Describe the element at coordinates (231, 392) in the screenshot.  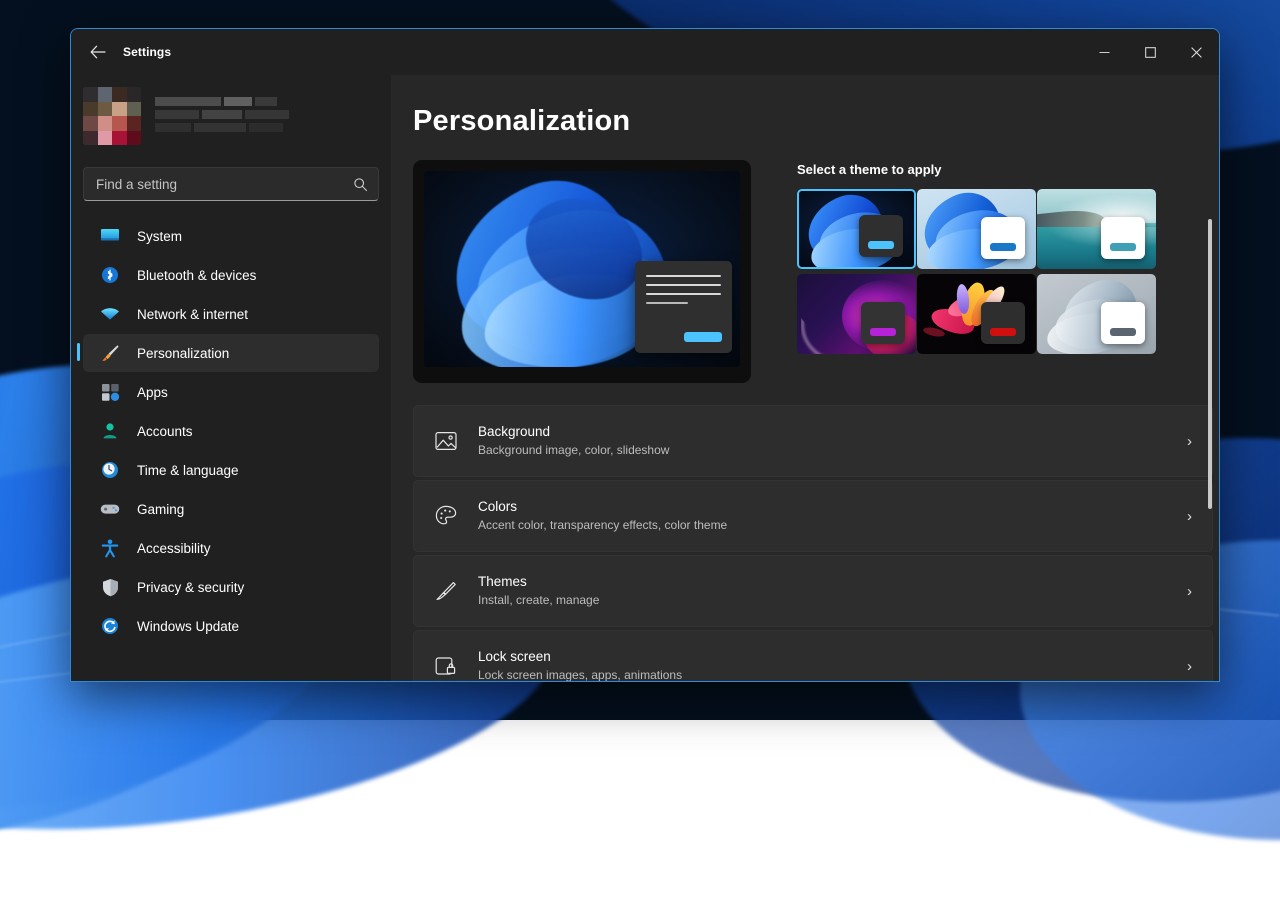
I see `sidebar-item-apps: Apps` at that location.